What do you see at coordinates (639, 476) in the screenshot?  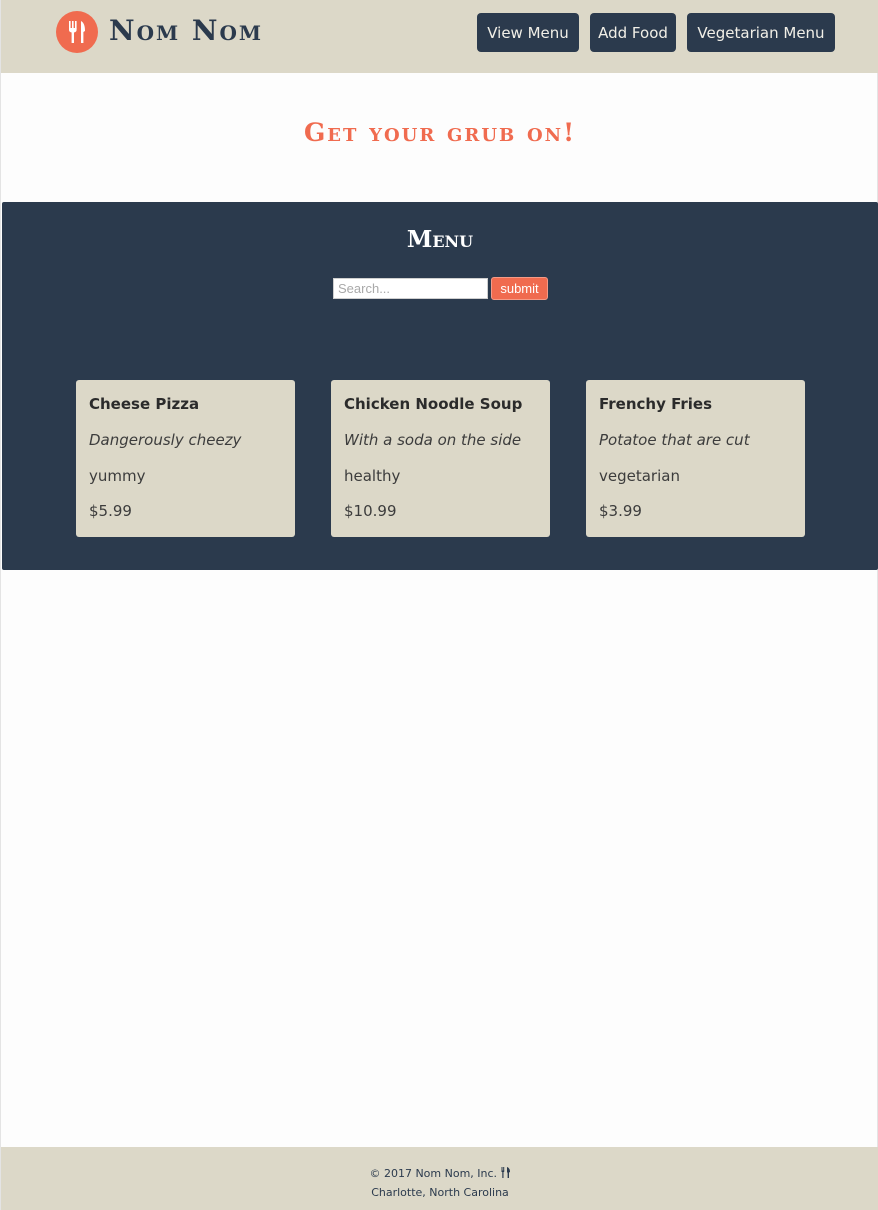 I see `menu-item-tag: vegetarian` at bounding box center [639, 476].